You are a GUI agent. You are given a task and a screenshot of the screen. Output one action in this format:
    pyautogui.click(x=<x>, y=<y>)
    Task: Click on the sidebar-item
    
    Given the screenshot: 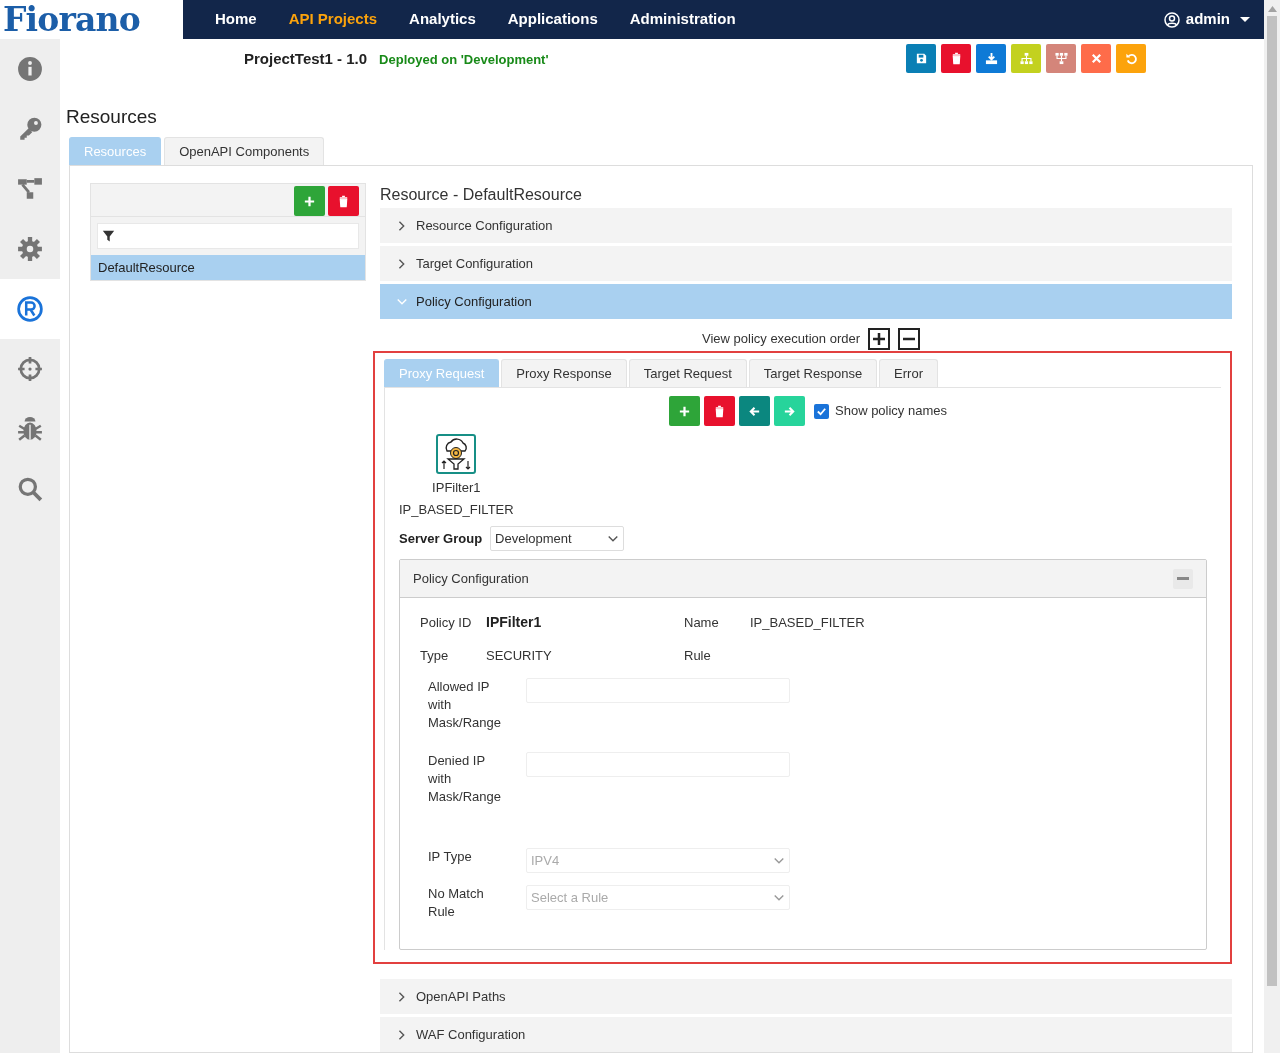 What is the action you would take?
    pyautogui.click(x=30, y=309)
    